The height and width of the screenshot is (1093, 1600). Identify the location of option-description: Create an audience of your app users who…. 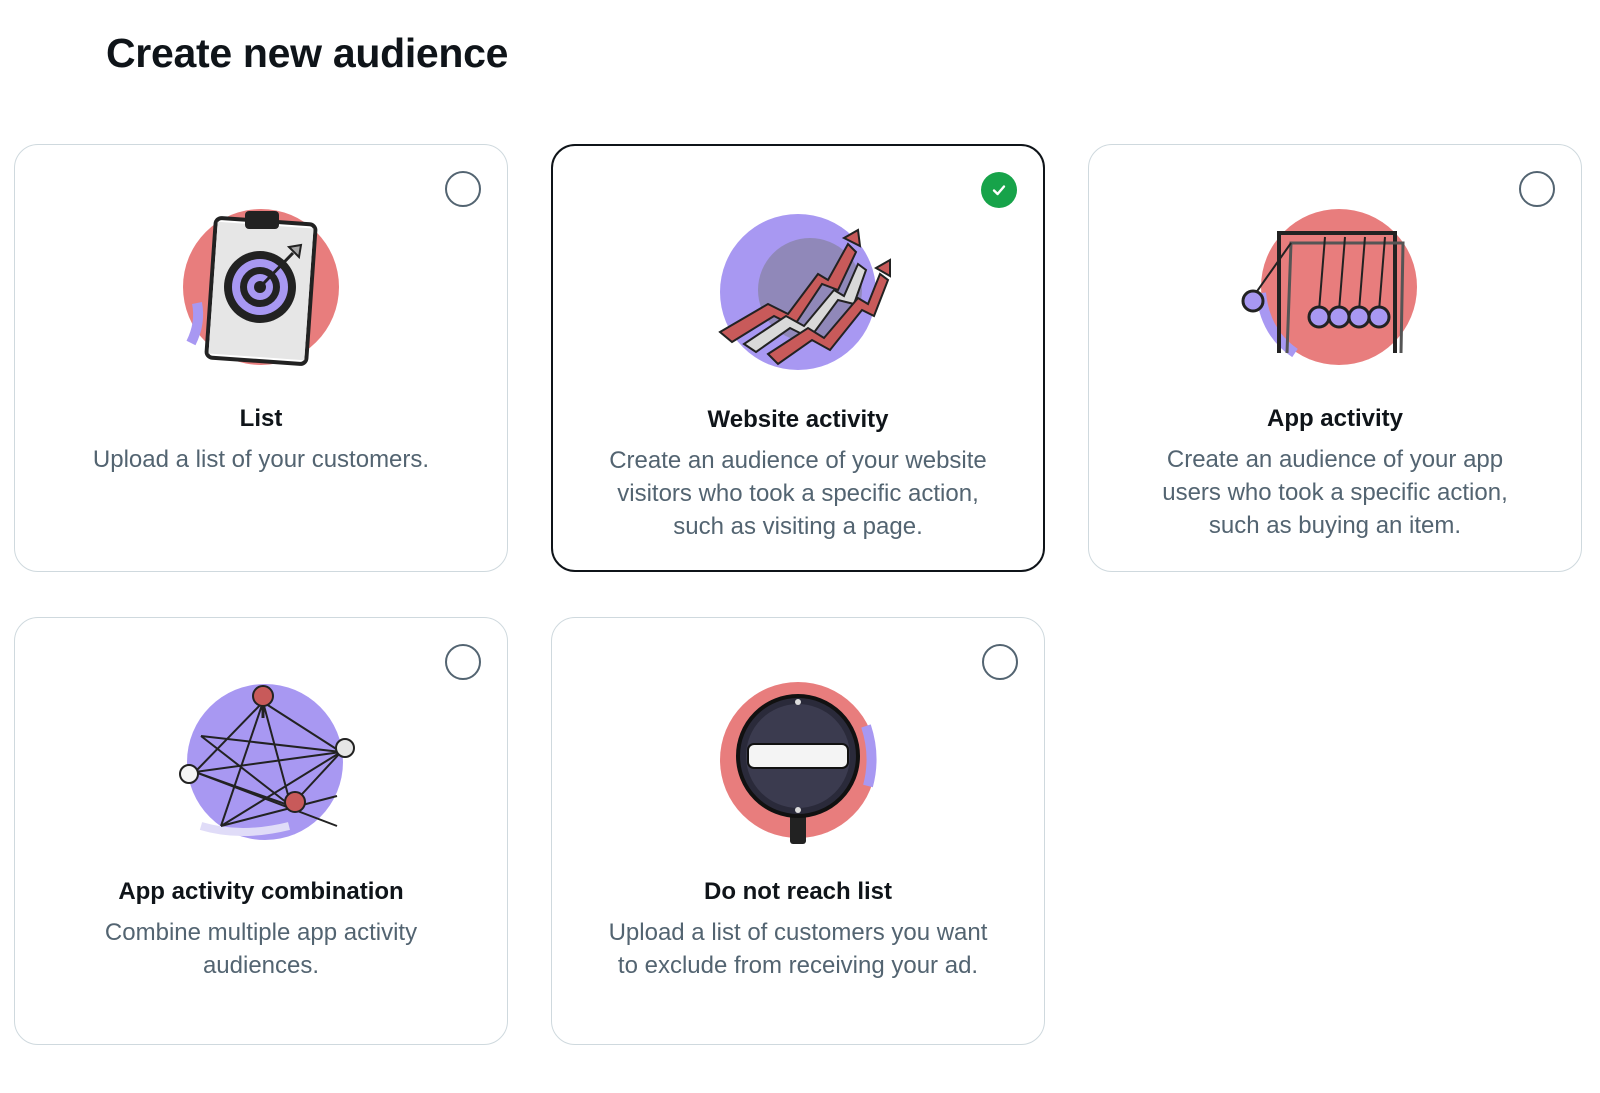
(1335, 492).